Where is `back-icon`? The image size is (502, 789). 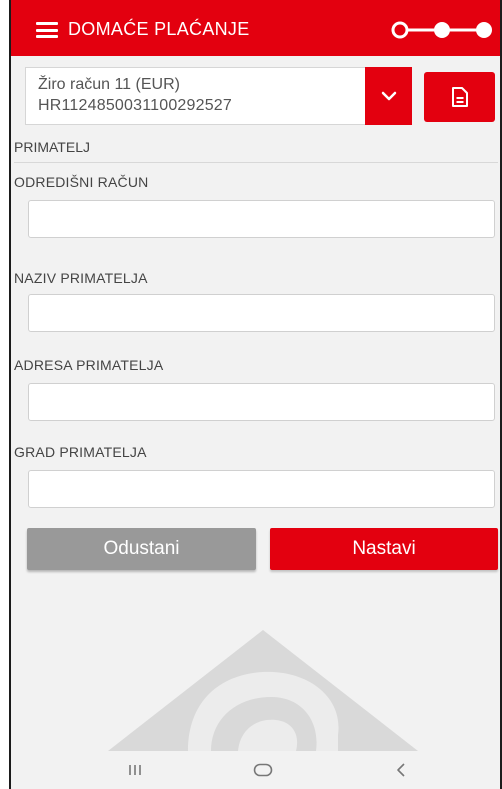
back-icon is located at coordinates (401, 770).